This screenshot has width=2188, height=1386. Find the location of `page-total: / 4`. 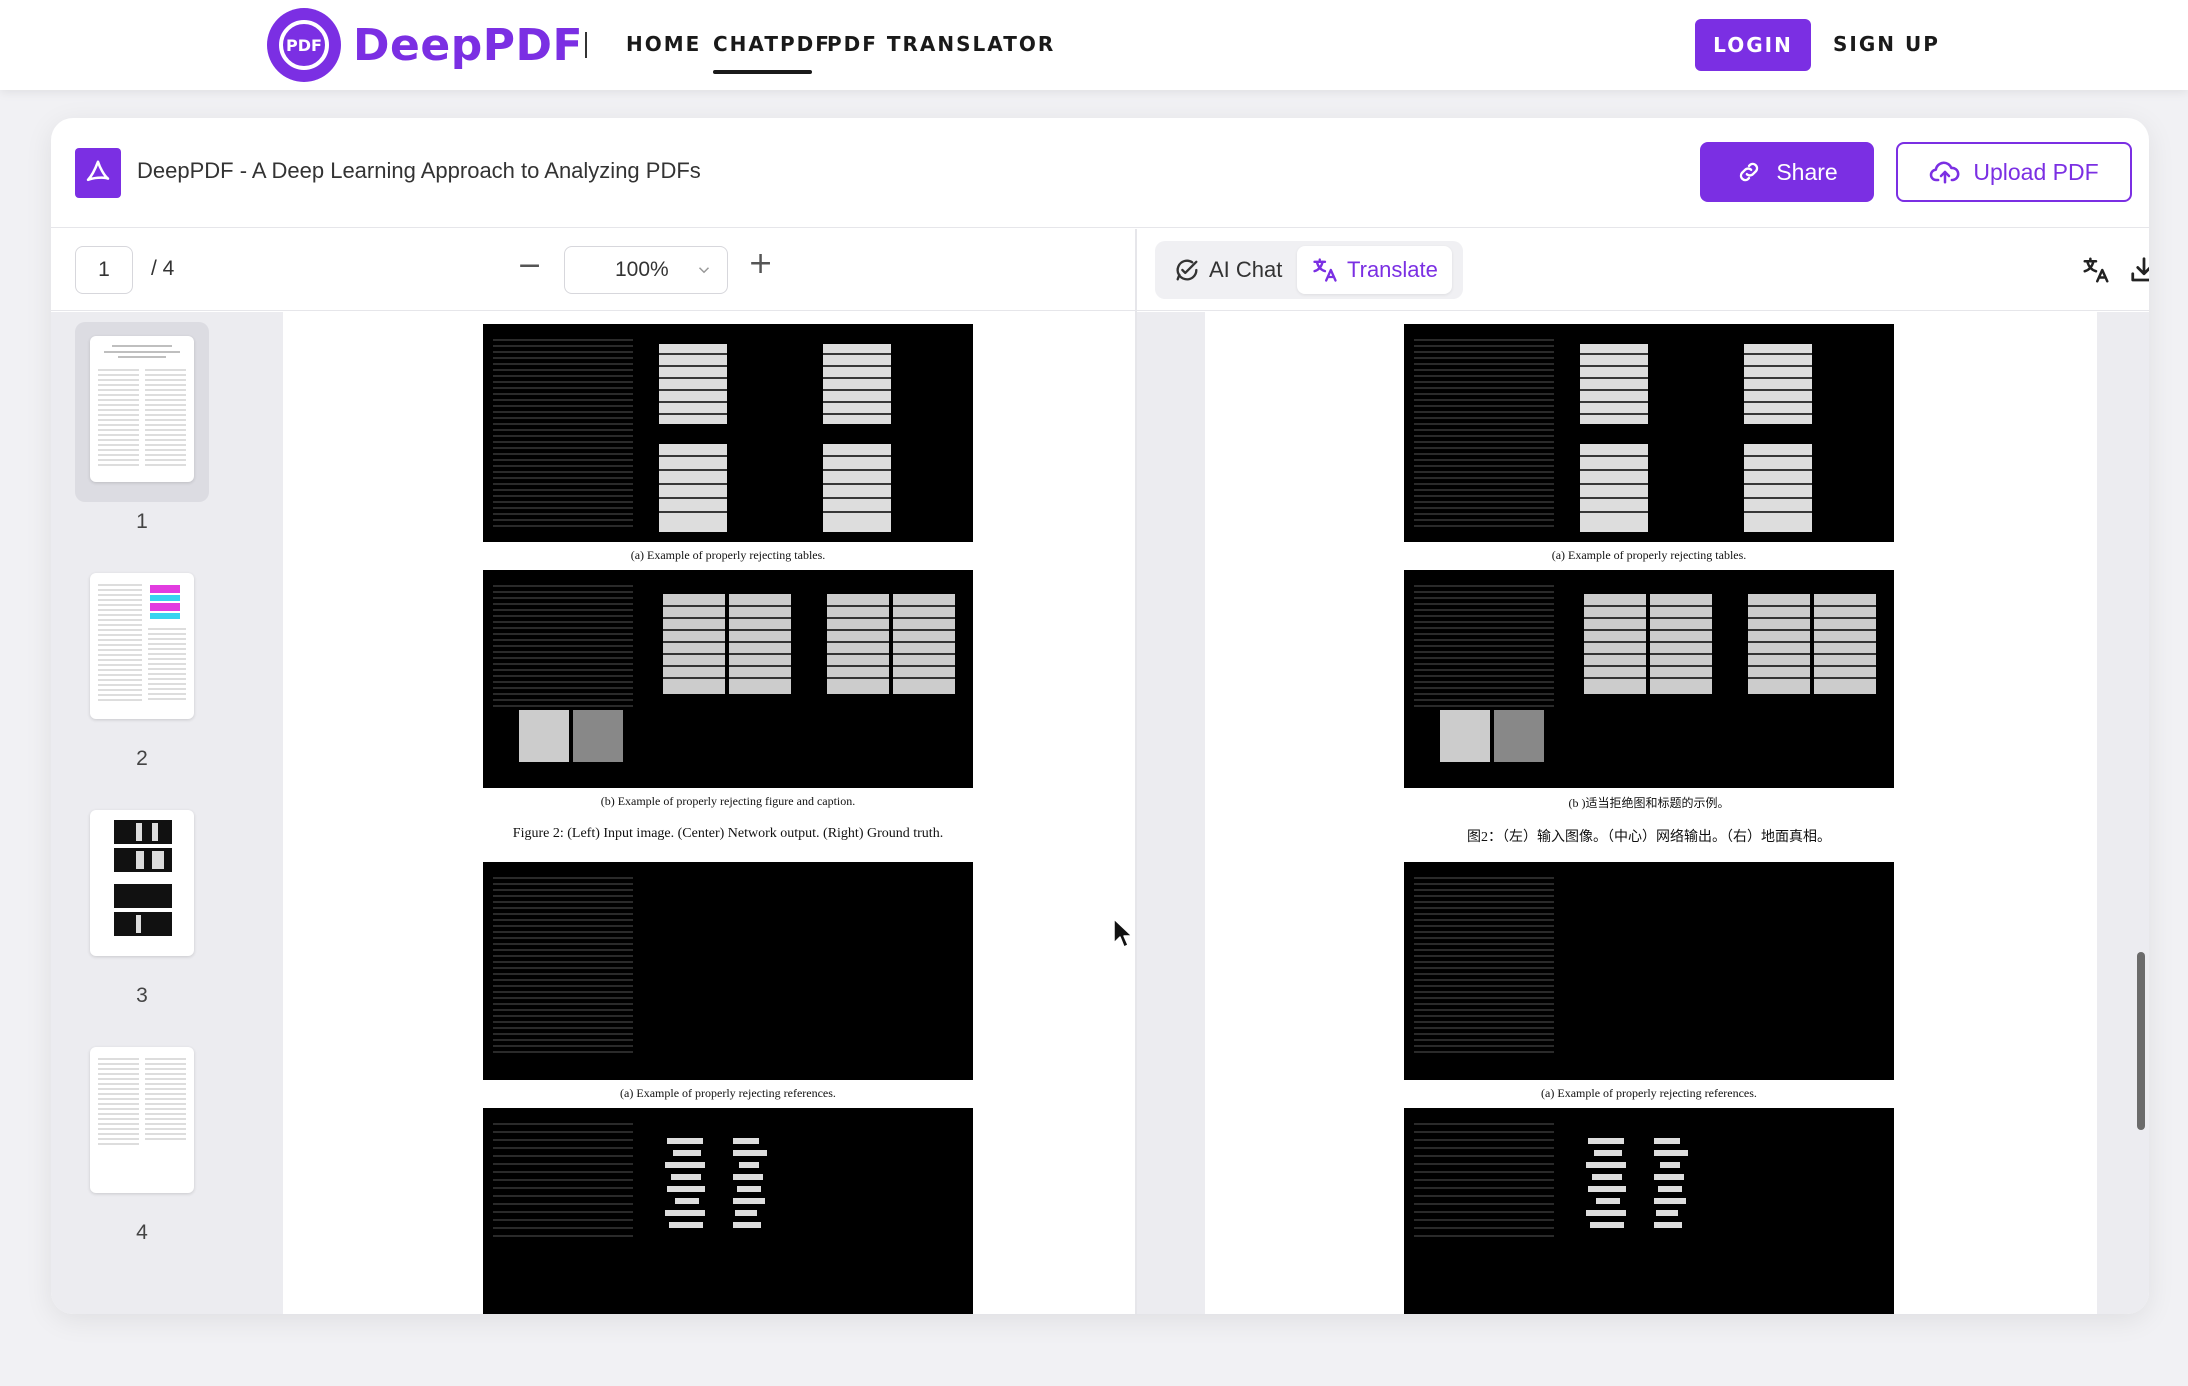

page-total: / 4 is located at coordinates (163, 268).